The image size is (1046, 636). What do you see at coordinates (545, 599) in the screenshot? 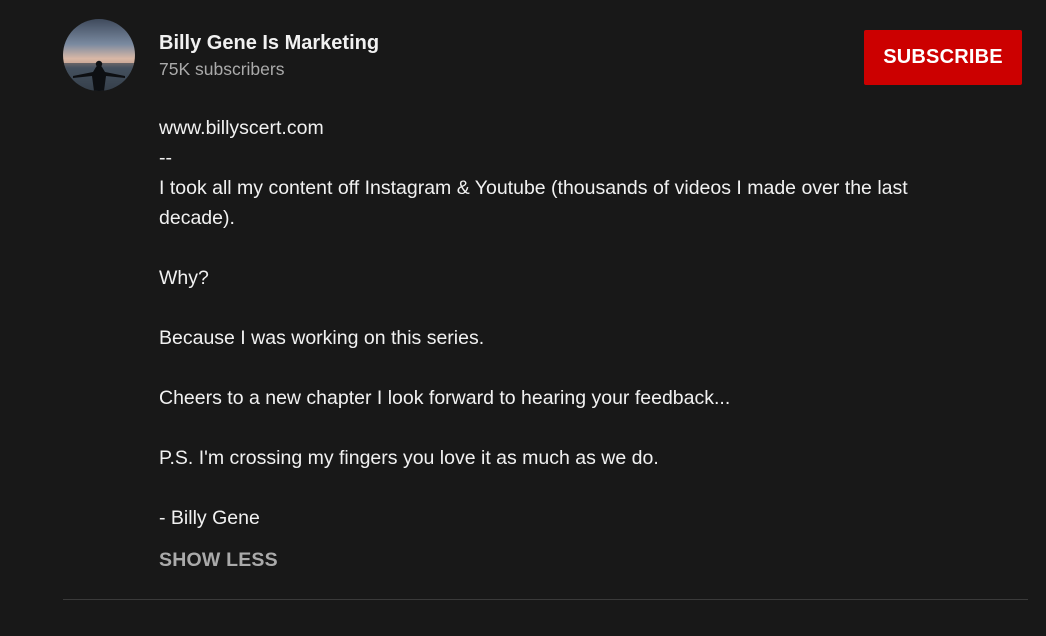
I see `section-divider` at bounding box center [545, 599].